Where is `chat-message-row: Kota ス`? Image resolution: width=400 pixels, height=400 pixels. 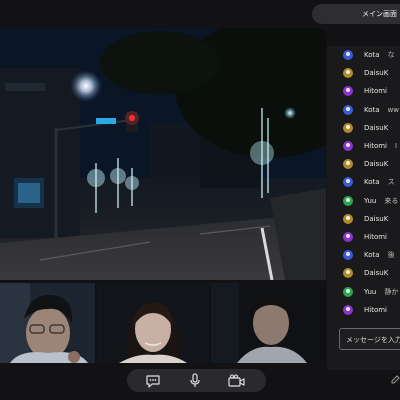 chat-message-row: Kota ス is located at coordinates (363, 182).